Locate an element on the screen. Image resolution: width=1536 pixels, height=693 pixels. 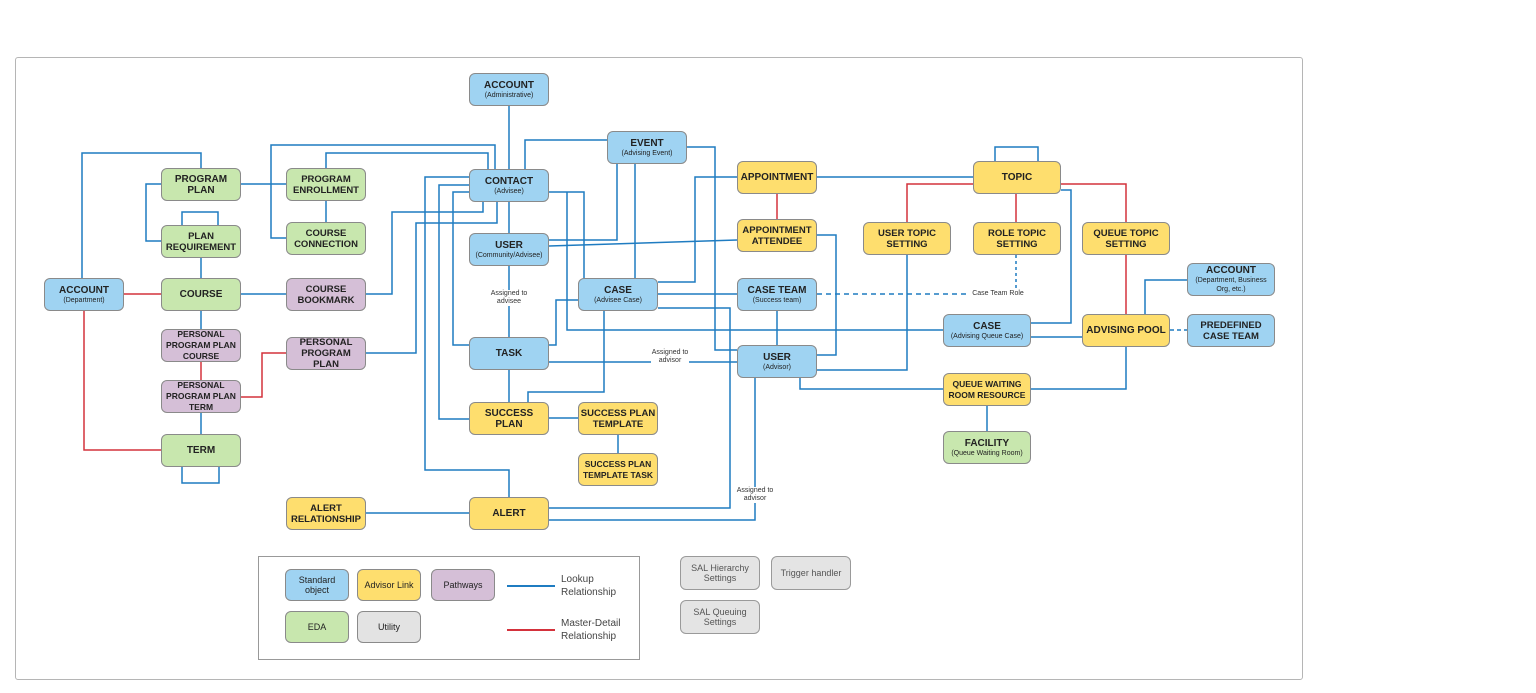
line-accountdept-term is located at coordinates (122, 381).